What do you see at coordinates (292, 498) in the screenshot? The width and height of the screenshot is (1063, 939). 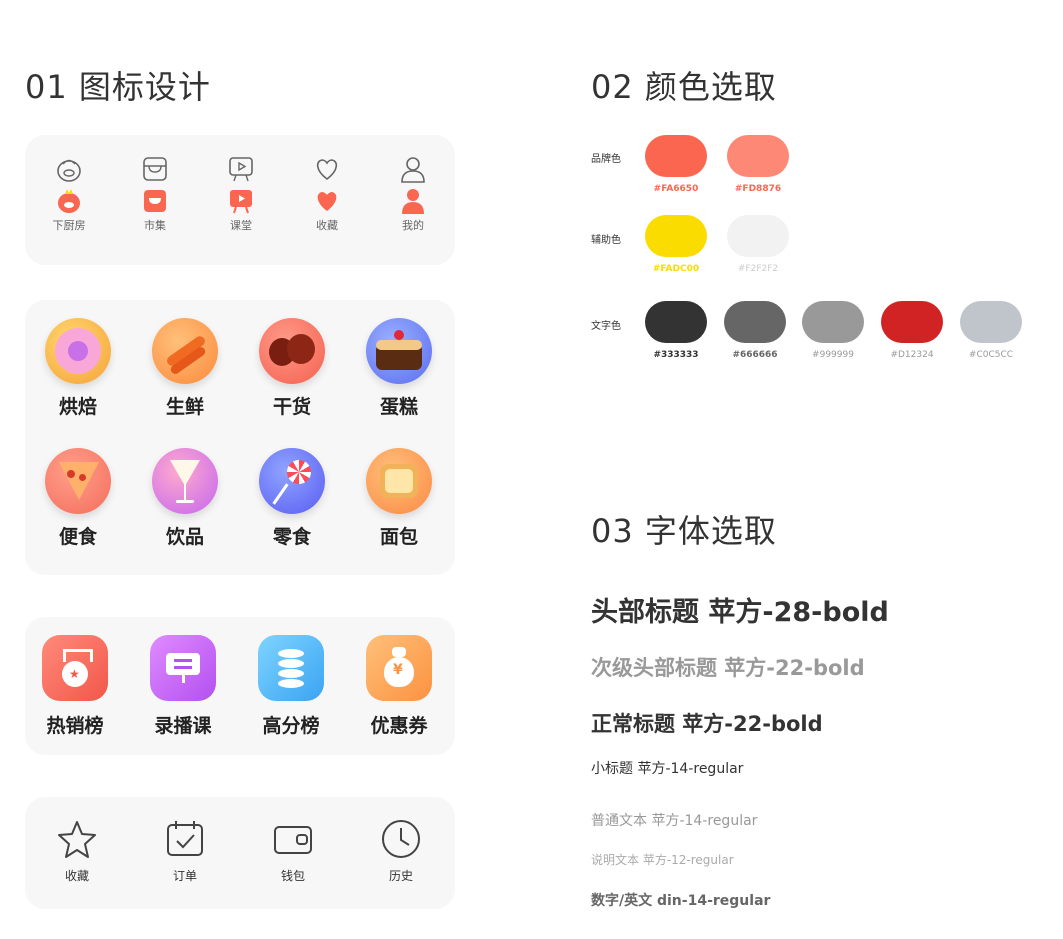 I see `category-snacks: 零食` at bounding box center [292, 498].